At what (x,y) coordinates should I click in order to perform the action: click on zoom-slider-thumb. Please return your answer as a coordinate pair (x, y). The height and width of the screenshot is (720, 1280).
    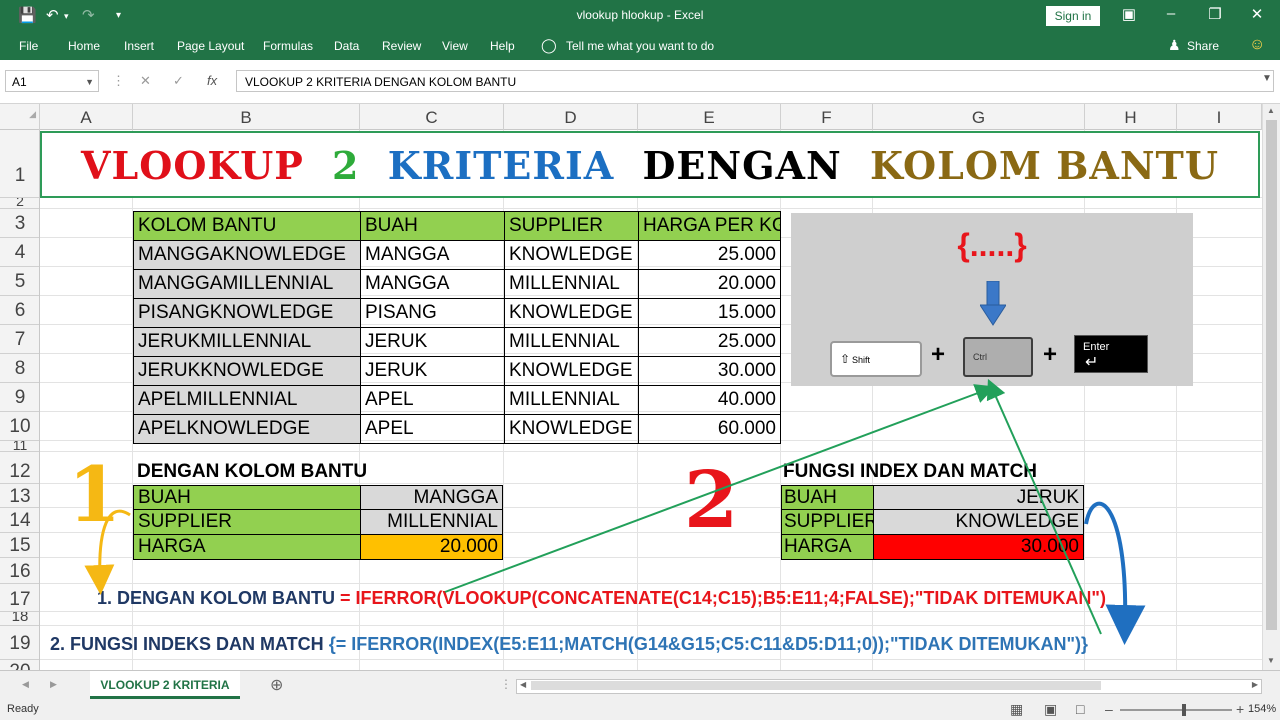
    Looking at the image, I should click on (1184, 710).